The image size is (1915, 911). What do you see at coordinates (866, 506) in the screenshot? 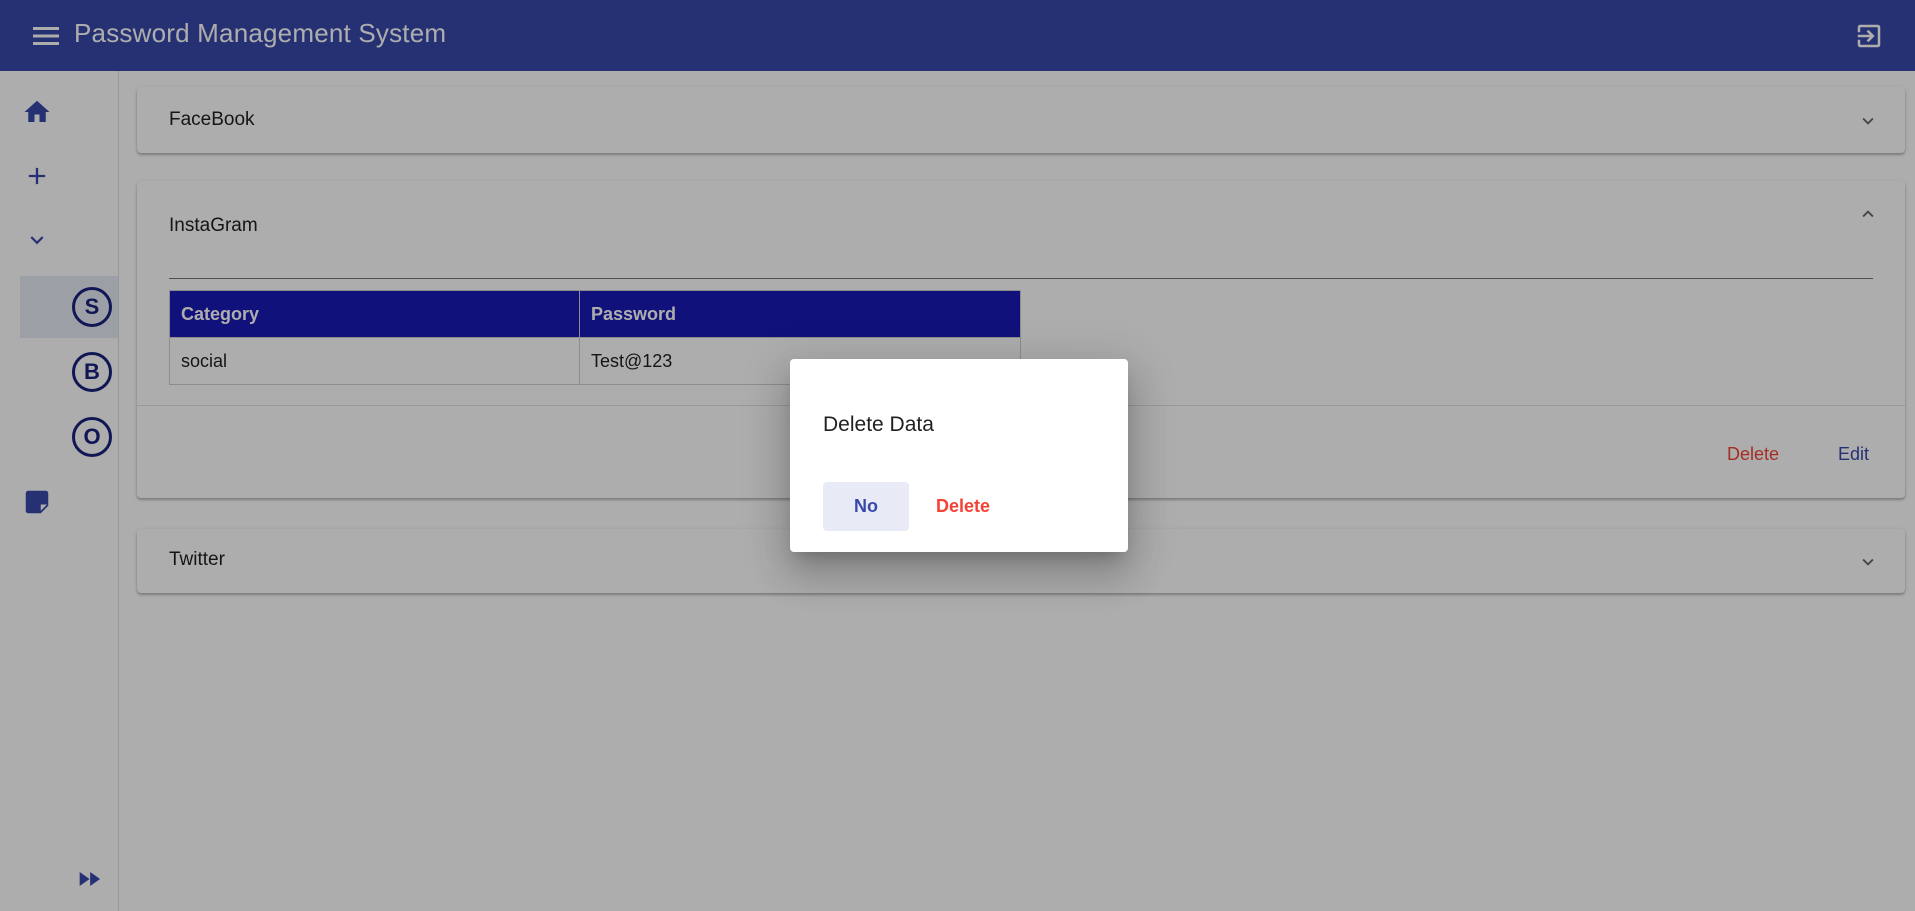
I see `no-button: No` at bounding box center [866, 506].